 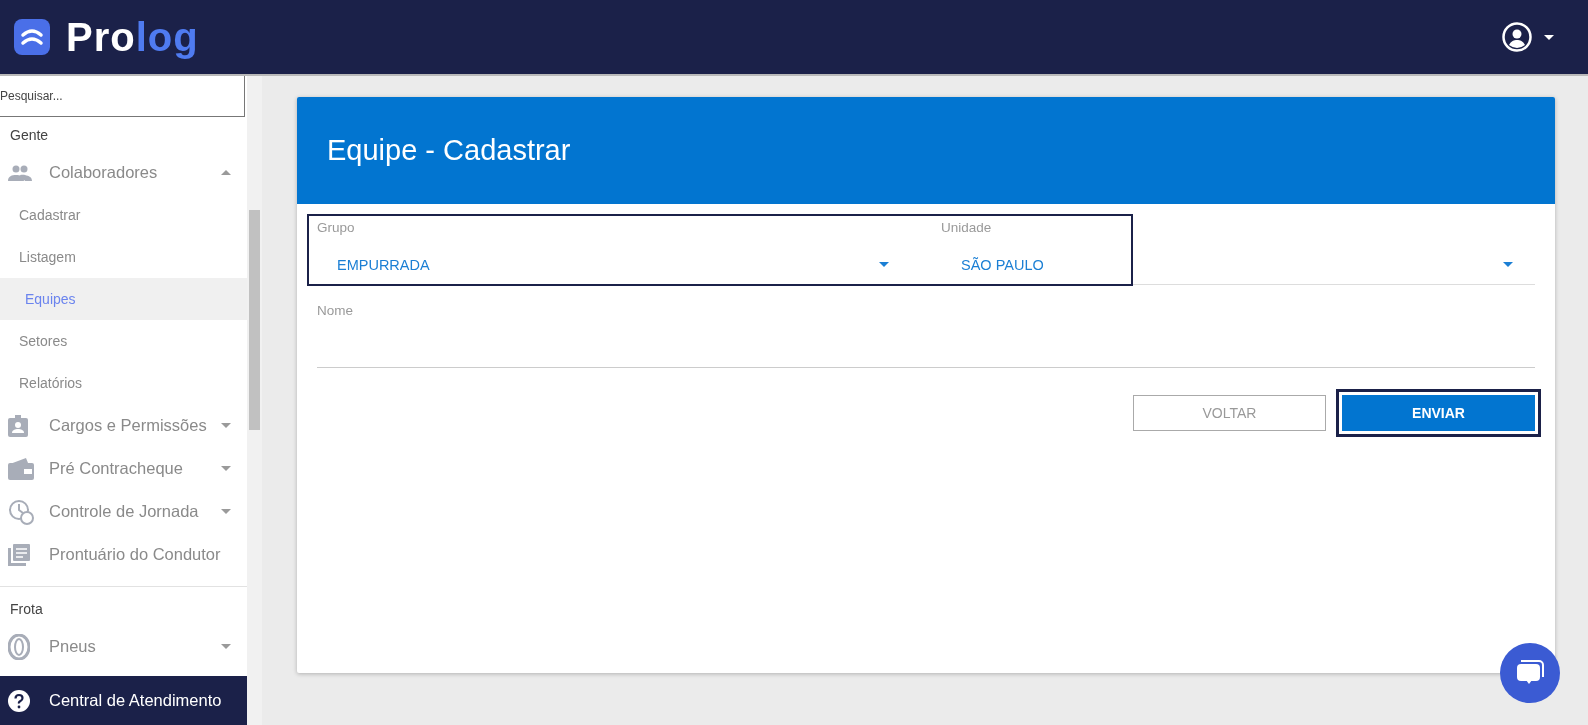 What do you see at coordinates (1517, 37) in the screenshot?
I see `user-icon` at bounding box center [1517, 37].